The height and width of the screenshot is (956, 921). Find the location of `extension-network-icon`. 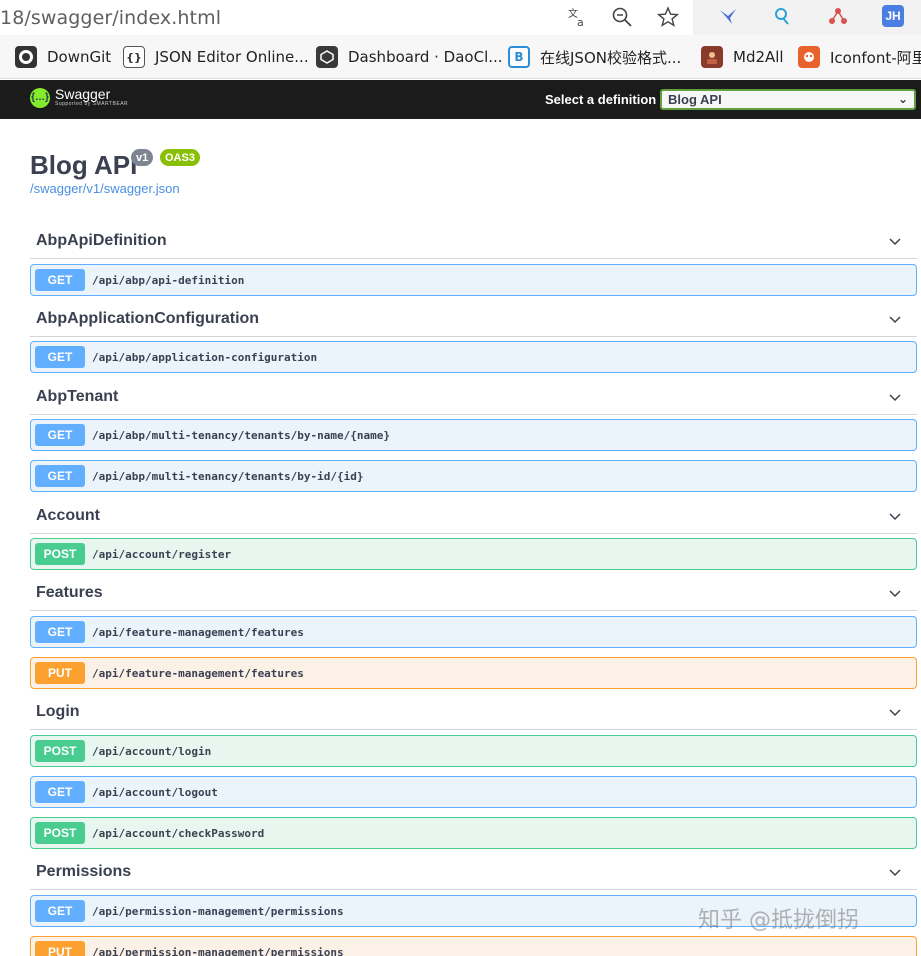

extension-network-icon is located at coordinates (838, 16).